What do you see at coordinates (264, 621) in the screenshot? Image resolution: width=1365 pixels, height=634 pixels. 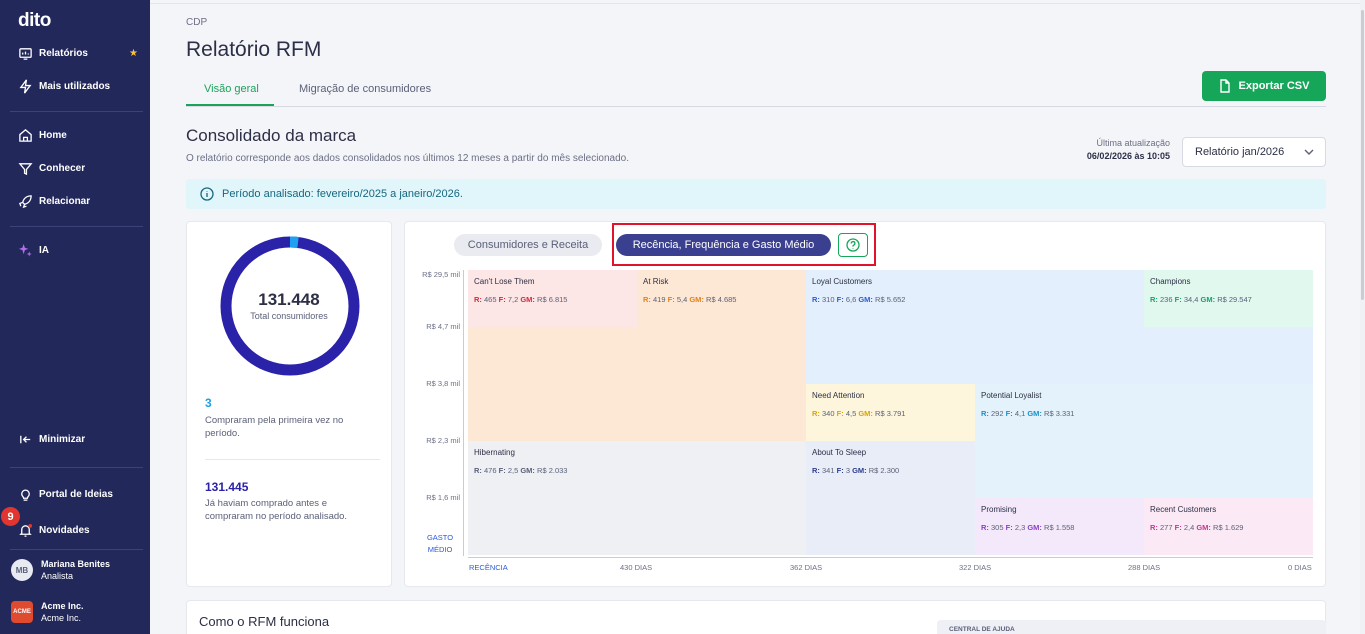 I see `explainer-title: Como o RFM funciona` at bounding box center [264, 621].